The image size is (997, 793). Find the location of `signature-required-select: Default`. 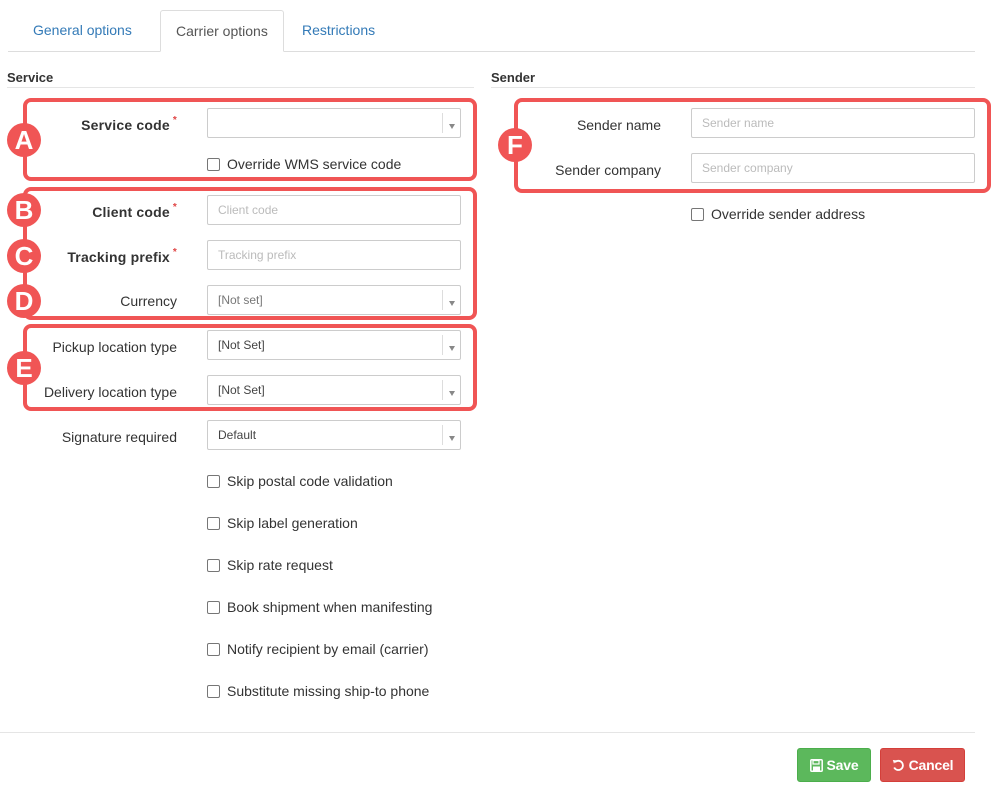

signature-required-select: Default is located at coordinates (334, 435).